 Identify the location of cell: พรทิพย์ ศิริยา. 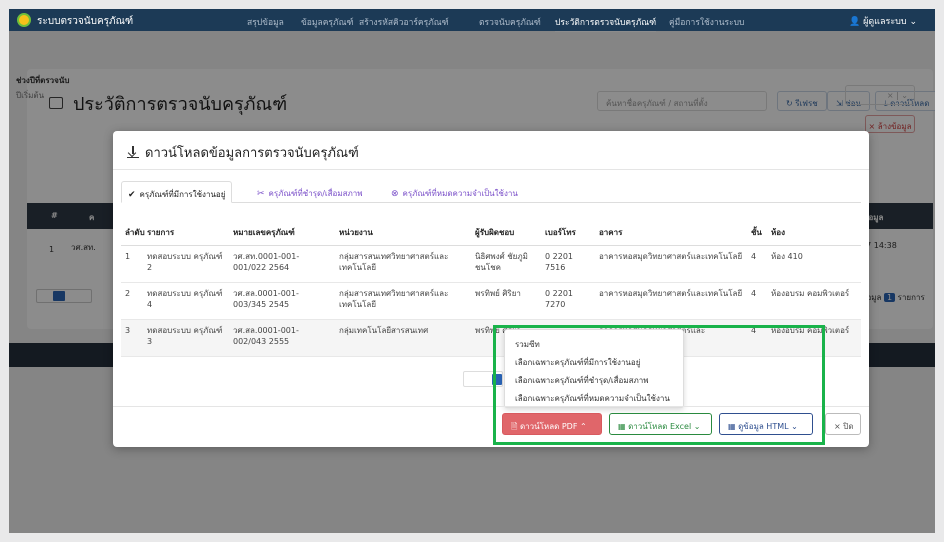
(506, 301).